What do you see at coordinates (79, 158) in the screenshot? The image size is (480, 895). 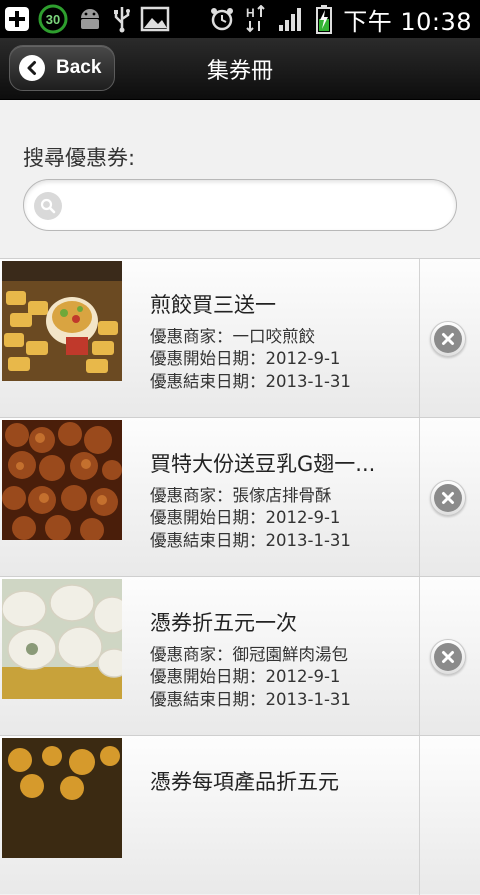 I see `search-label: 搜尋優惠券:` at bounding box center [79, 158].